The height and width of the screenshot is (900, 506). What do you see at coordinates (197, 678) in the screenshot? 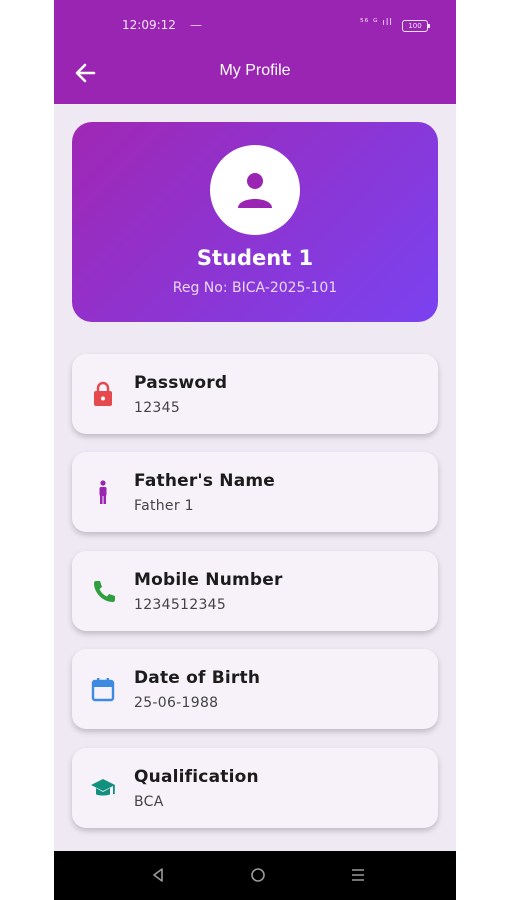
I see `field-label: Date of Birth` at bounding box center [197, 678].